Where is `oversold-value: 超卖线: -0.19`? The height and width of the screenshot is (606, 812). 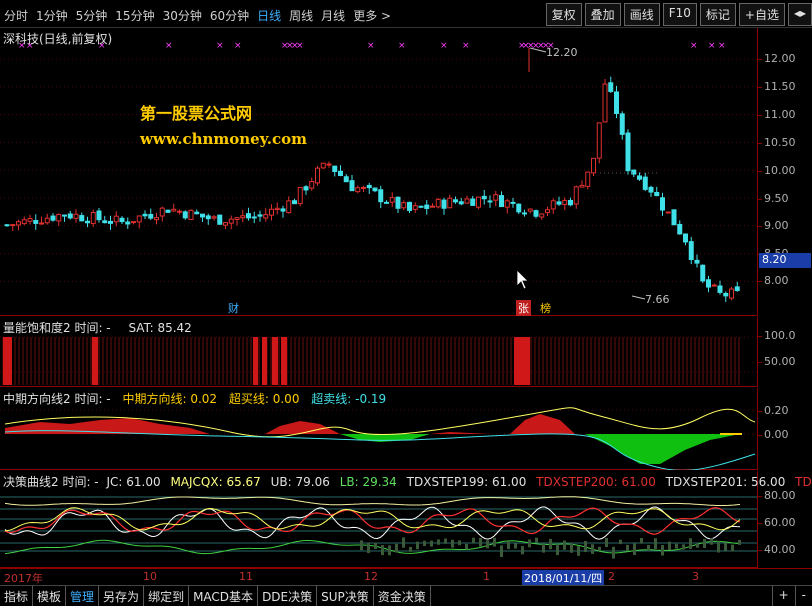 oversold-value: 超卖线: -0.19 is located at coordinates (349, 399).